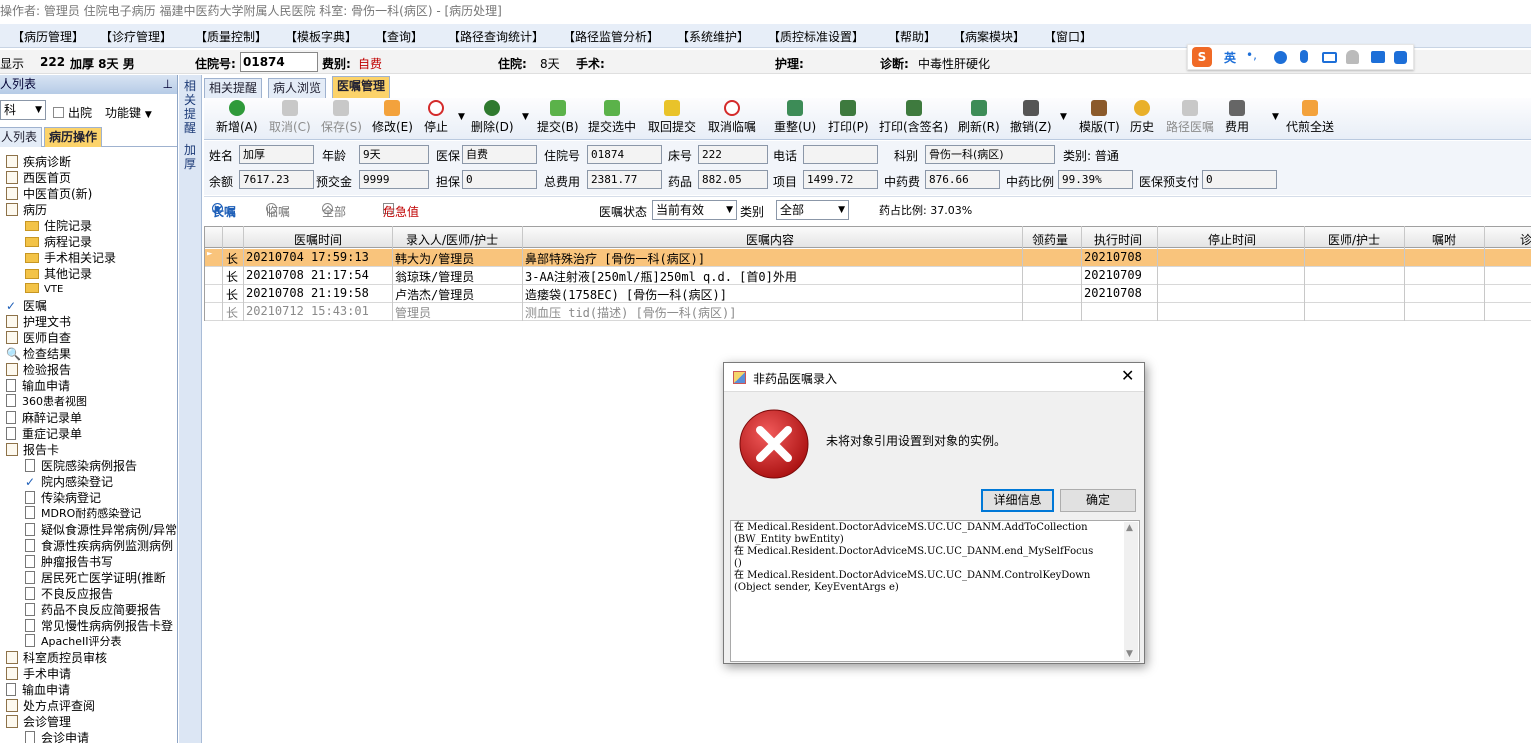 Image resolution: width=1531 pixels, height=743 pixels. What do you see at coordinates (436, 117) in the screenshot?
I see `stop-button: 停止` at bounding box center [436, 117].